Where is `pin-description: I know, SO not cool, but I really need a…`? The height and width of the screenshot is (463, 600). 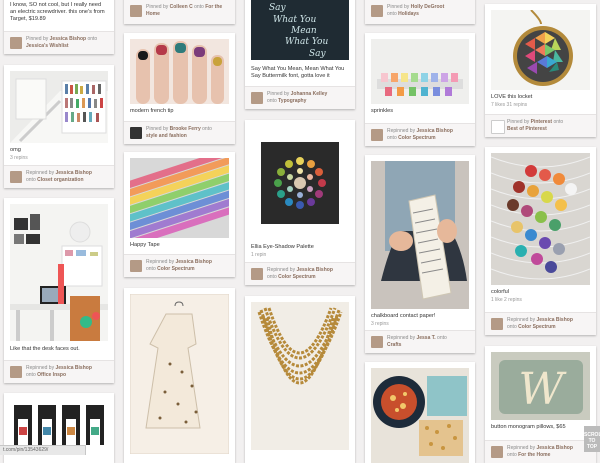
pin-description: I know, SO not cool, but I really need a… is located at coordinates (57, 12).